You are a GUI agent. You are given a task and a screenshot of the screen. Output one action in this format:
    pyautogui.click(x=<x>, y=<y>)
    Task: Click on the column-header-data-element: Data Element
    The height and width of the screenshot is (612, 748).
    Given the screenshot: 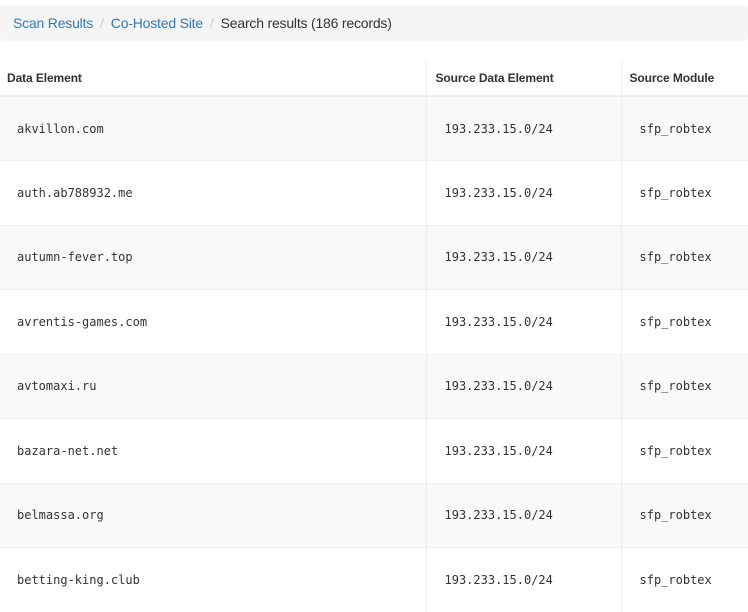 What is the action you would take?
    pyautogui.click(x=213, y=78)
    